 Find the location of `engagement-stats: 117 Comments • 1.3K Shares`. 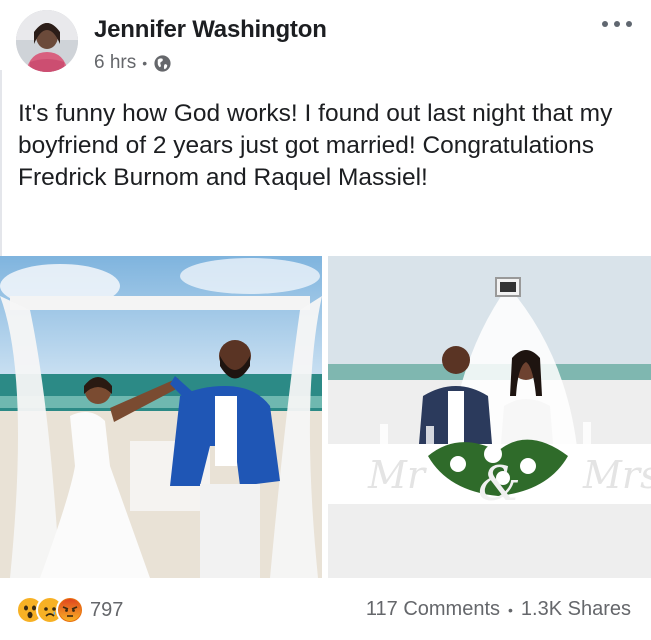

engagement-stats: 117 Comments • 1.3K Shares is located at coordinates (498, 609).